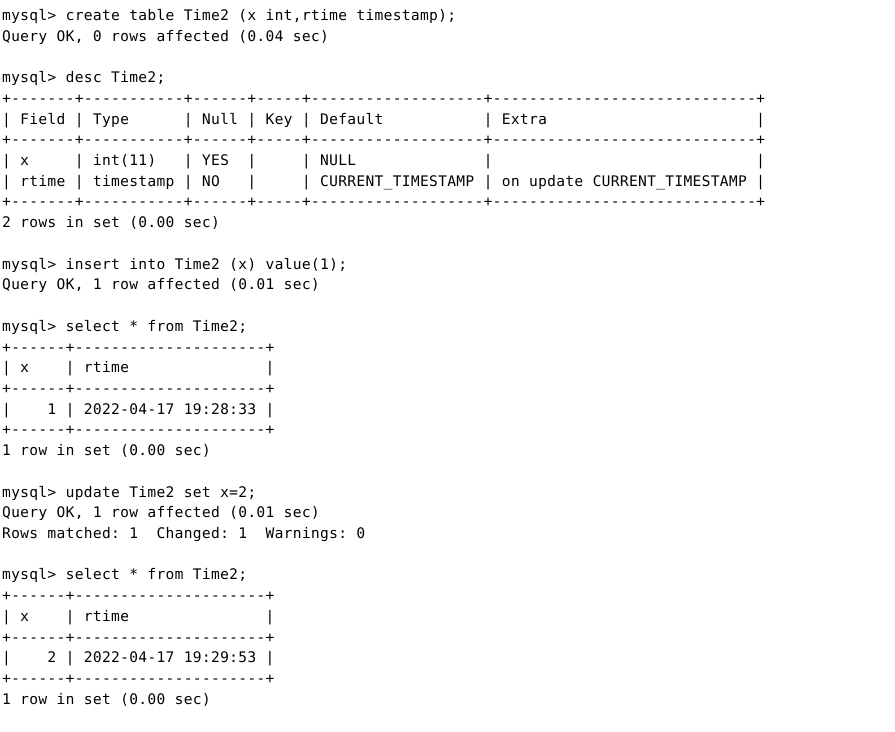 Image resolution: width=895 pixels, height=732 pixels. What do you see at coordinates (138, 409) in the screenshot?
I see `terminal-line: | 1 | 2022-04-17 19:28:33 |` at bounding box center [138, 409].